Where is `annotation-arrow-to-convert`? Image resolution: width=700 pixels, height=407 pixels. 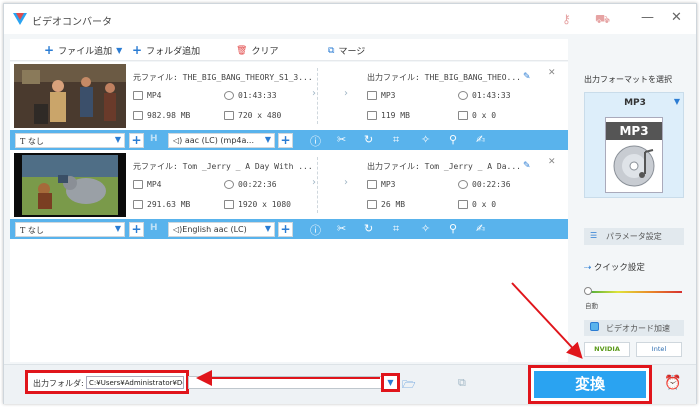 annotation-arrow-to-convert is located at coordinates (547, 320).